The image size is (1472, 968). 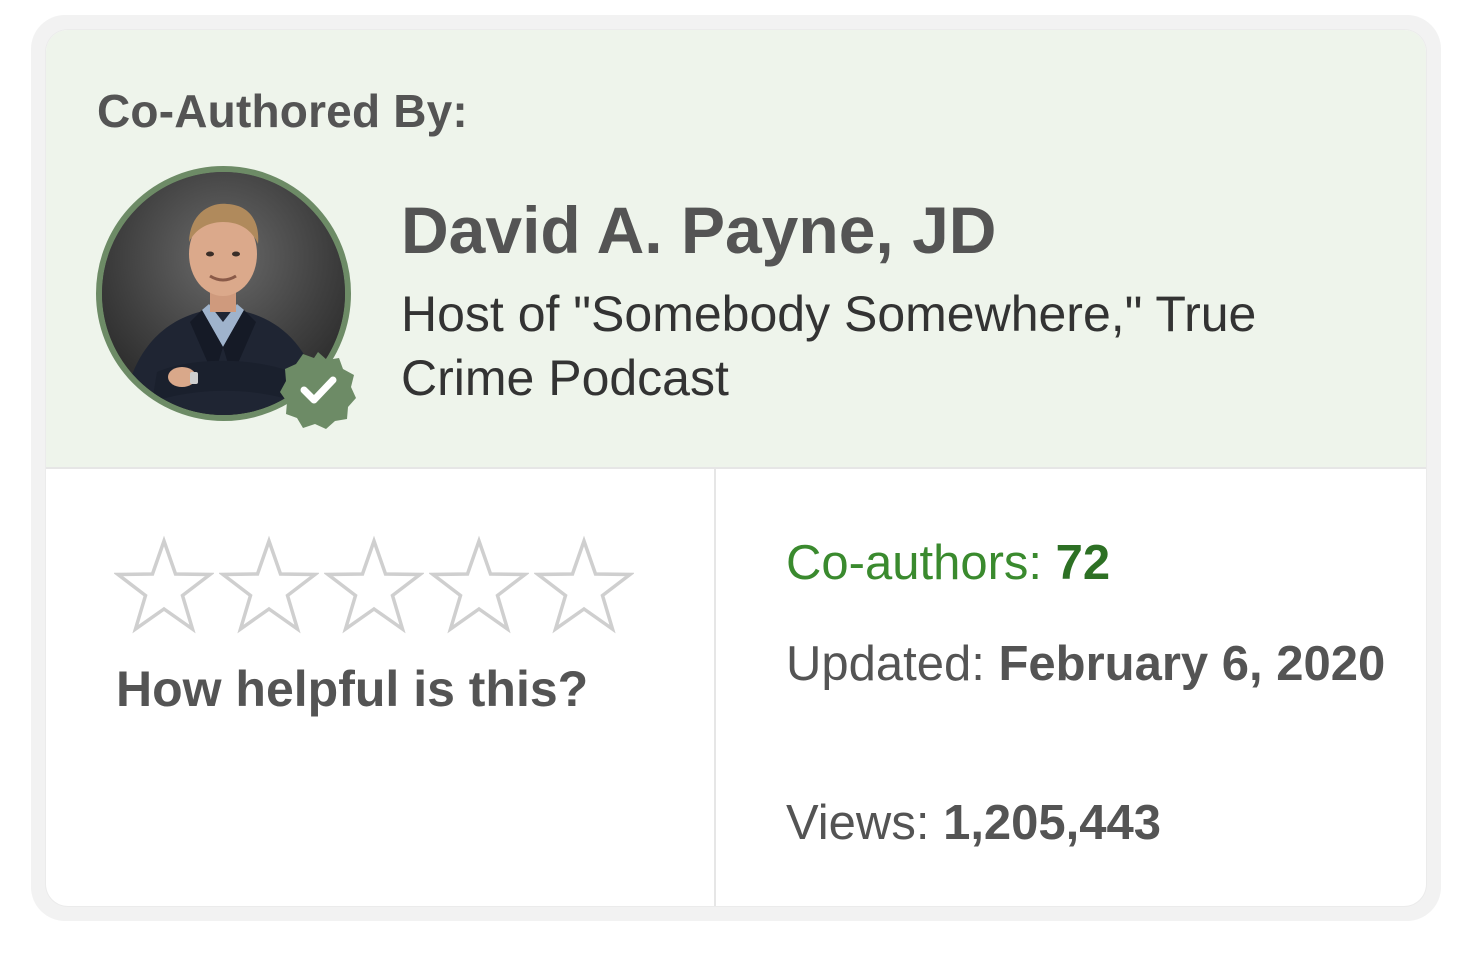 I want to click on coauthors-count: 72, so click(x=1083, y=563).